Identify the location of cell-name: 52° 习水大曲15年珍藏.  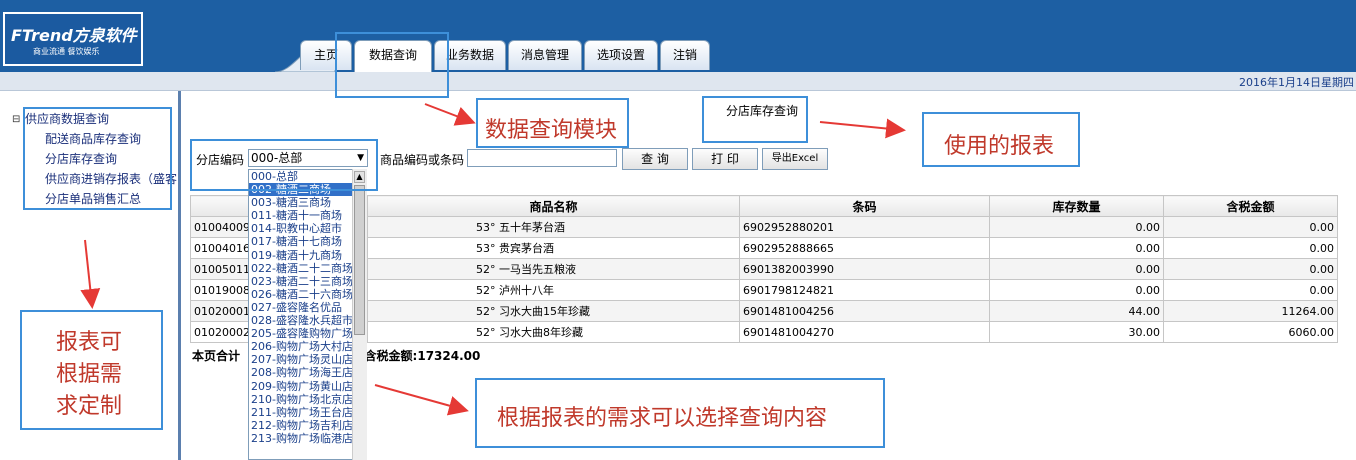
(553, 311).